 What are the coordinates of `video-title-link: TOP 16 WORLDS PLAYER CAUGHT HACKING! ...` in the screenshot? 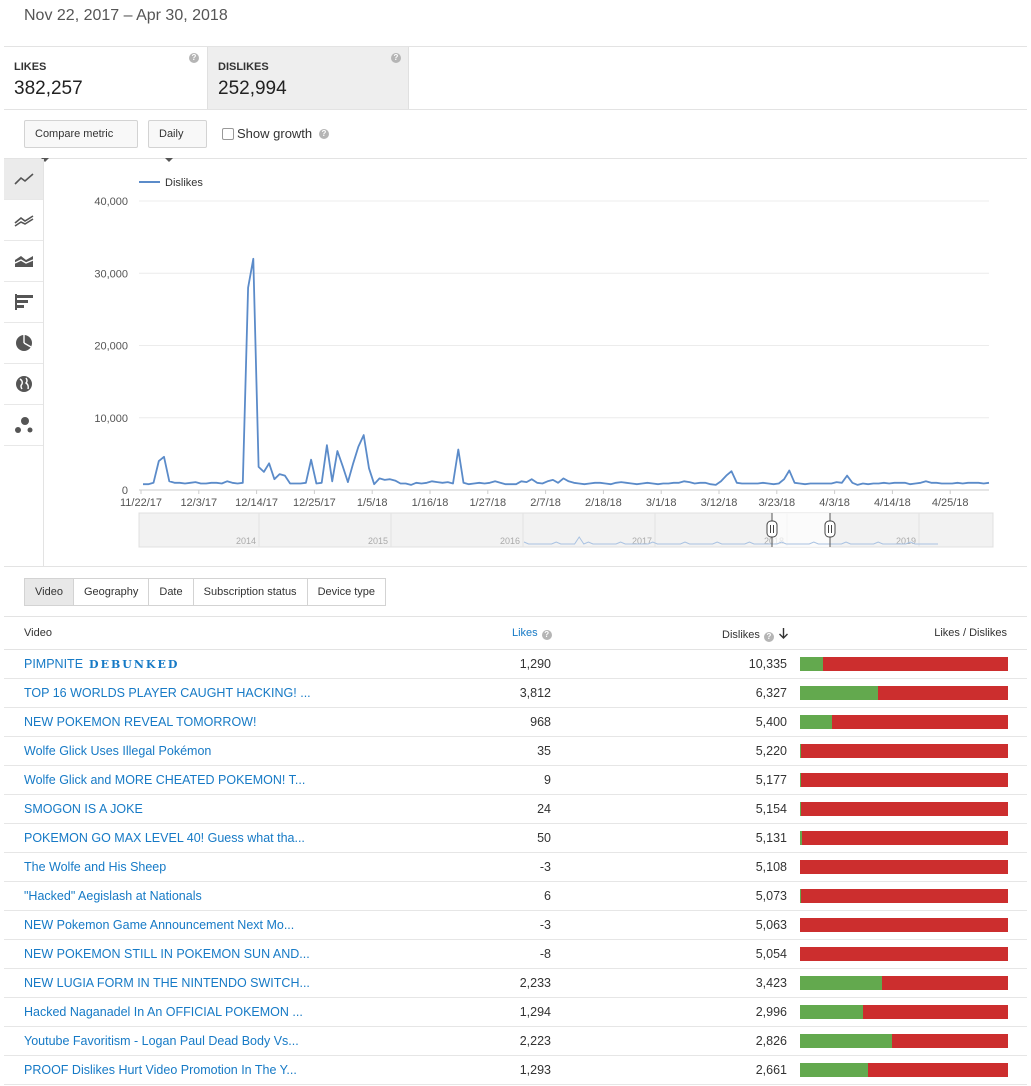 It's located at (167, 693).